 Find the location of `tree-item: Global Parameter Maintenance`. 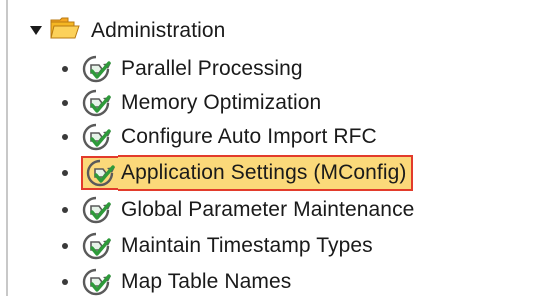

tree-item: Global Parameter Maintenance is located at coordinates (239, 210).